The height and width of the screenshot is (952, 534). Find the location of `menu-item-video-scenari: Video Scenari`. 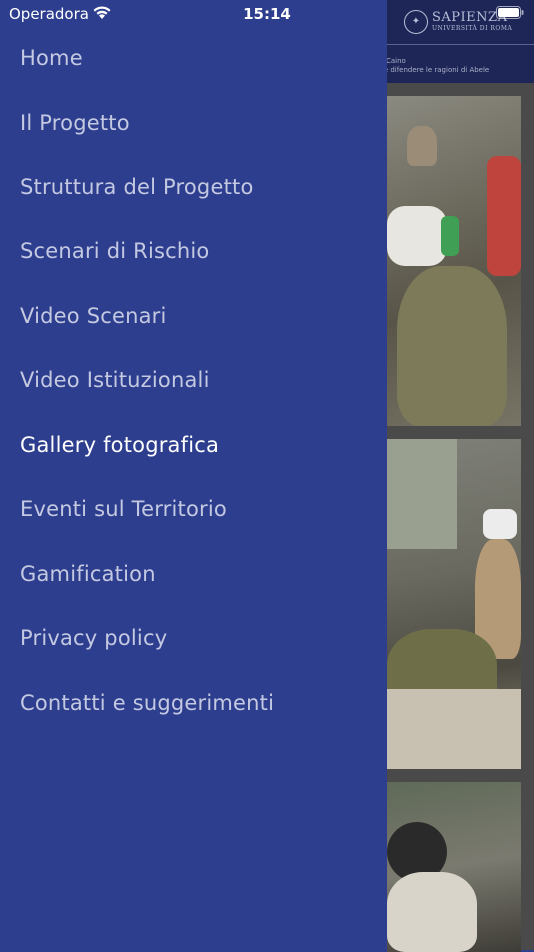

menu-item-video-scenari: Video Scenari is located at coordinates (93, 316).